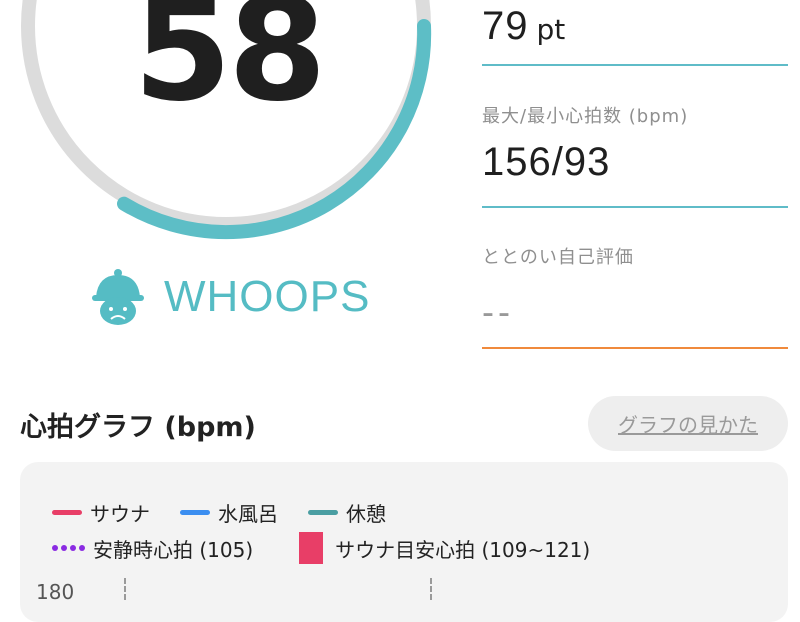  Describe the element at coordinates (546, 162) in the screenshot. I see `heart-rate-value: 156/93` at that location.